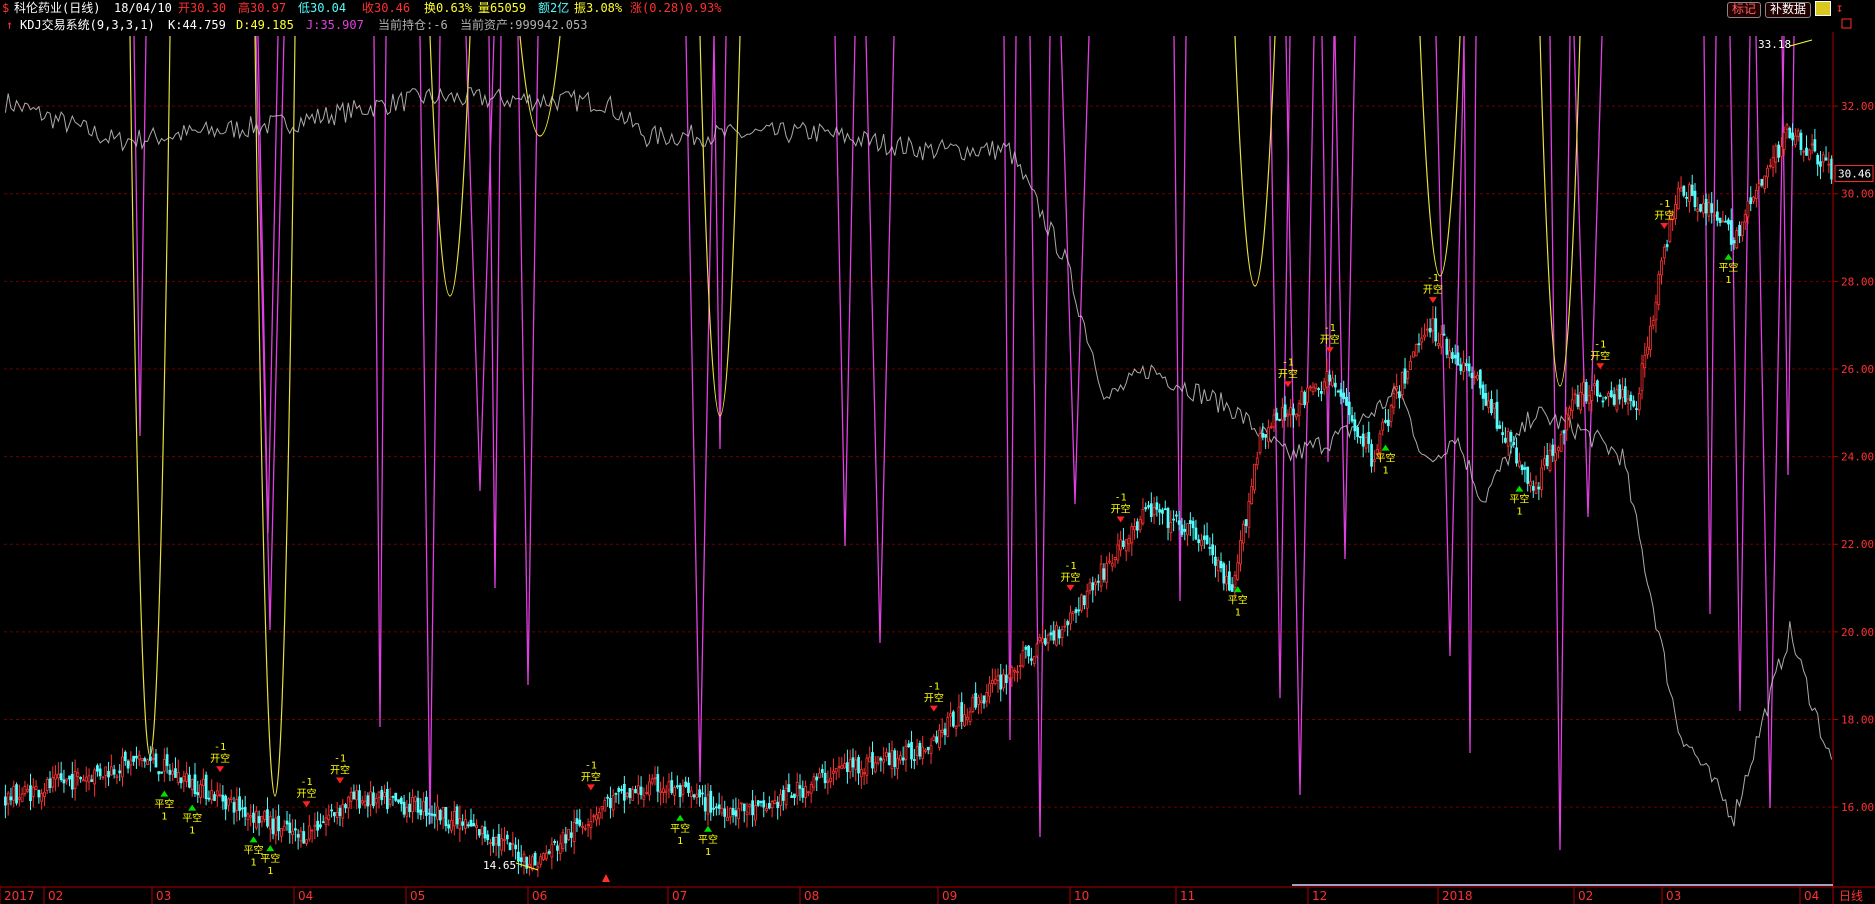  Describe the element at coordinates (937, 889) in the screenshot. I see `date-axis: 2017 02 03 04 05 06 07 08 09 10 11 12 2018 02 03 04 日线` at that location.